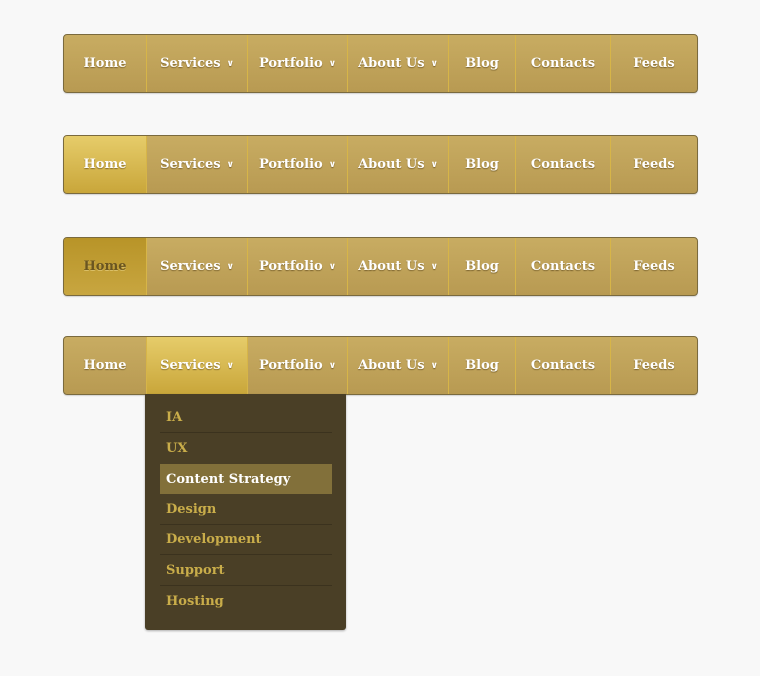  I want to click on dropdown-item-content-strategy: Content Strategy, so click(246, 479).